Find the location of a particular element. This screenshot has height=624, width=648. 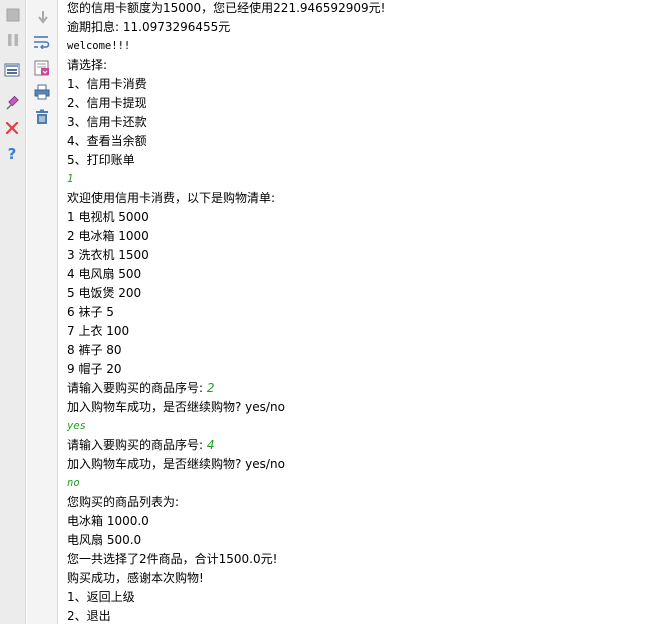

console-line: 请选择: is located at coordinates (87, 65).